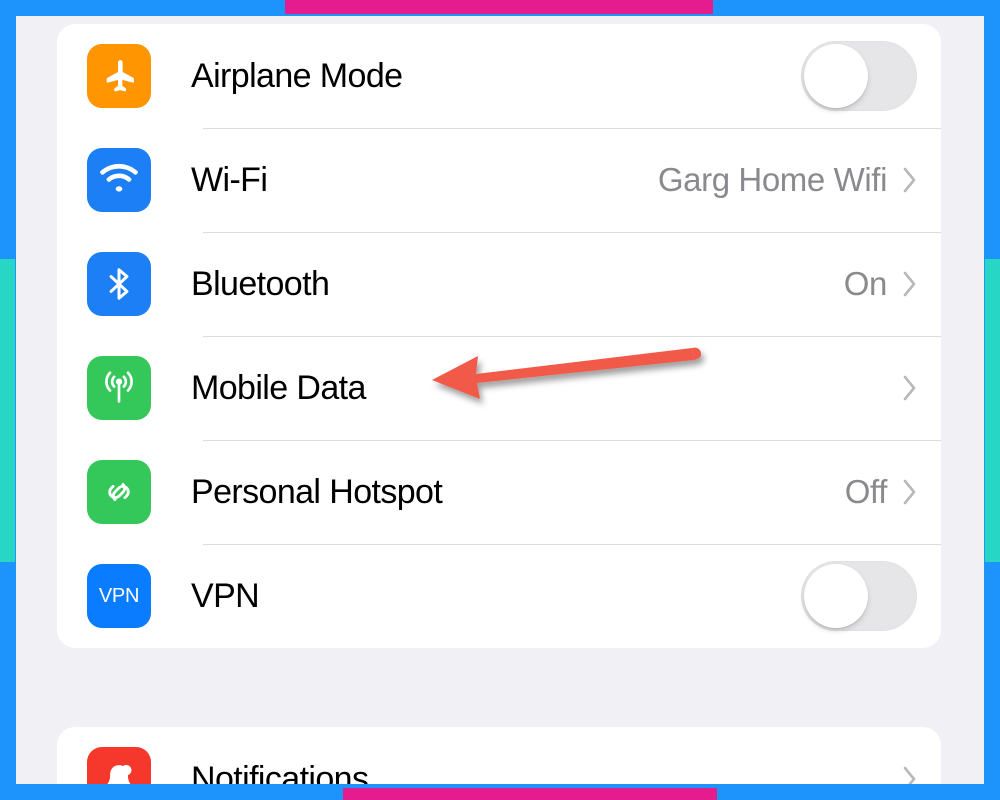 The height and width of the screenshot is (800, 1000). I want to click on highlight-border-top, so click(500, 8).